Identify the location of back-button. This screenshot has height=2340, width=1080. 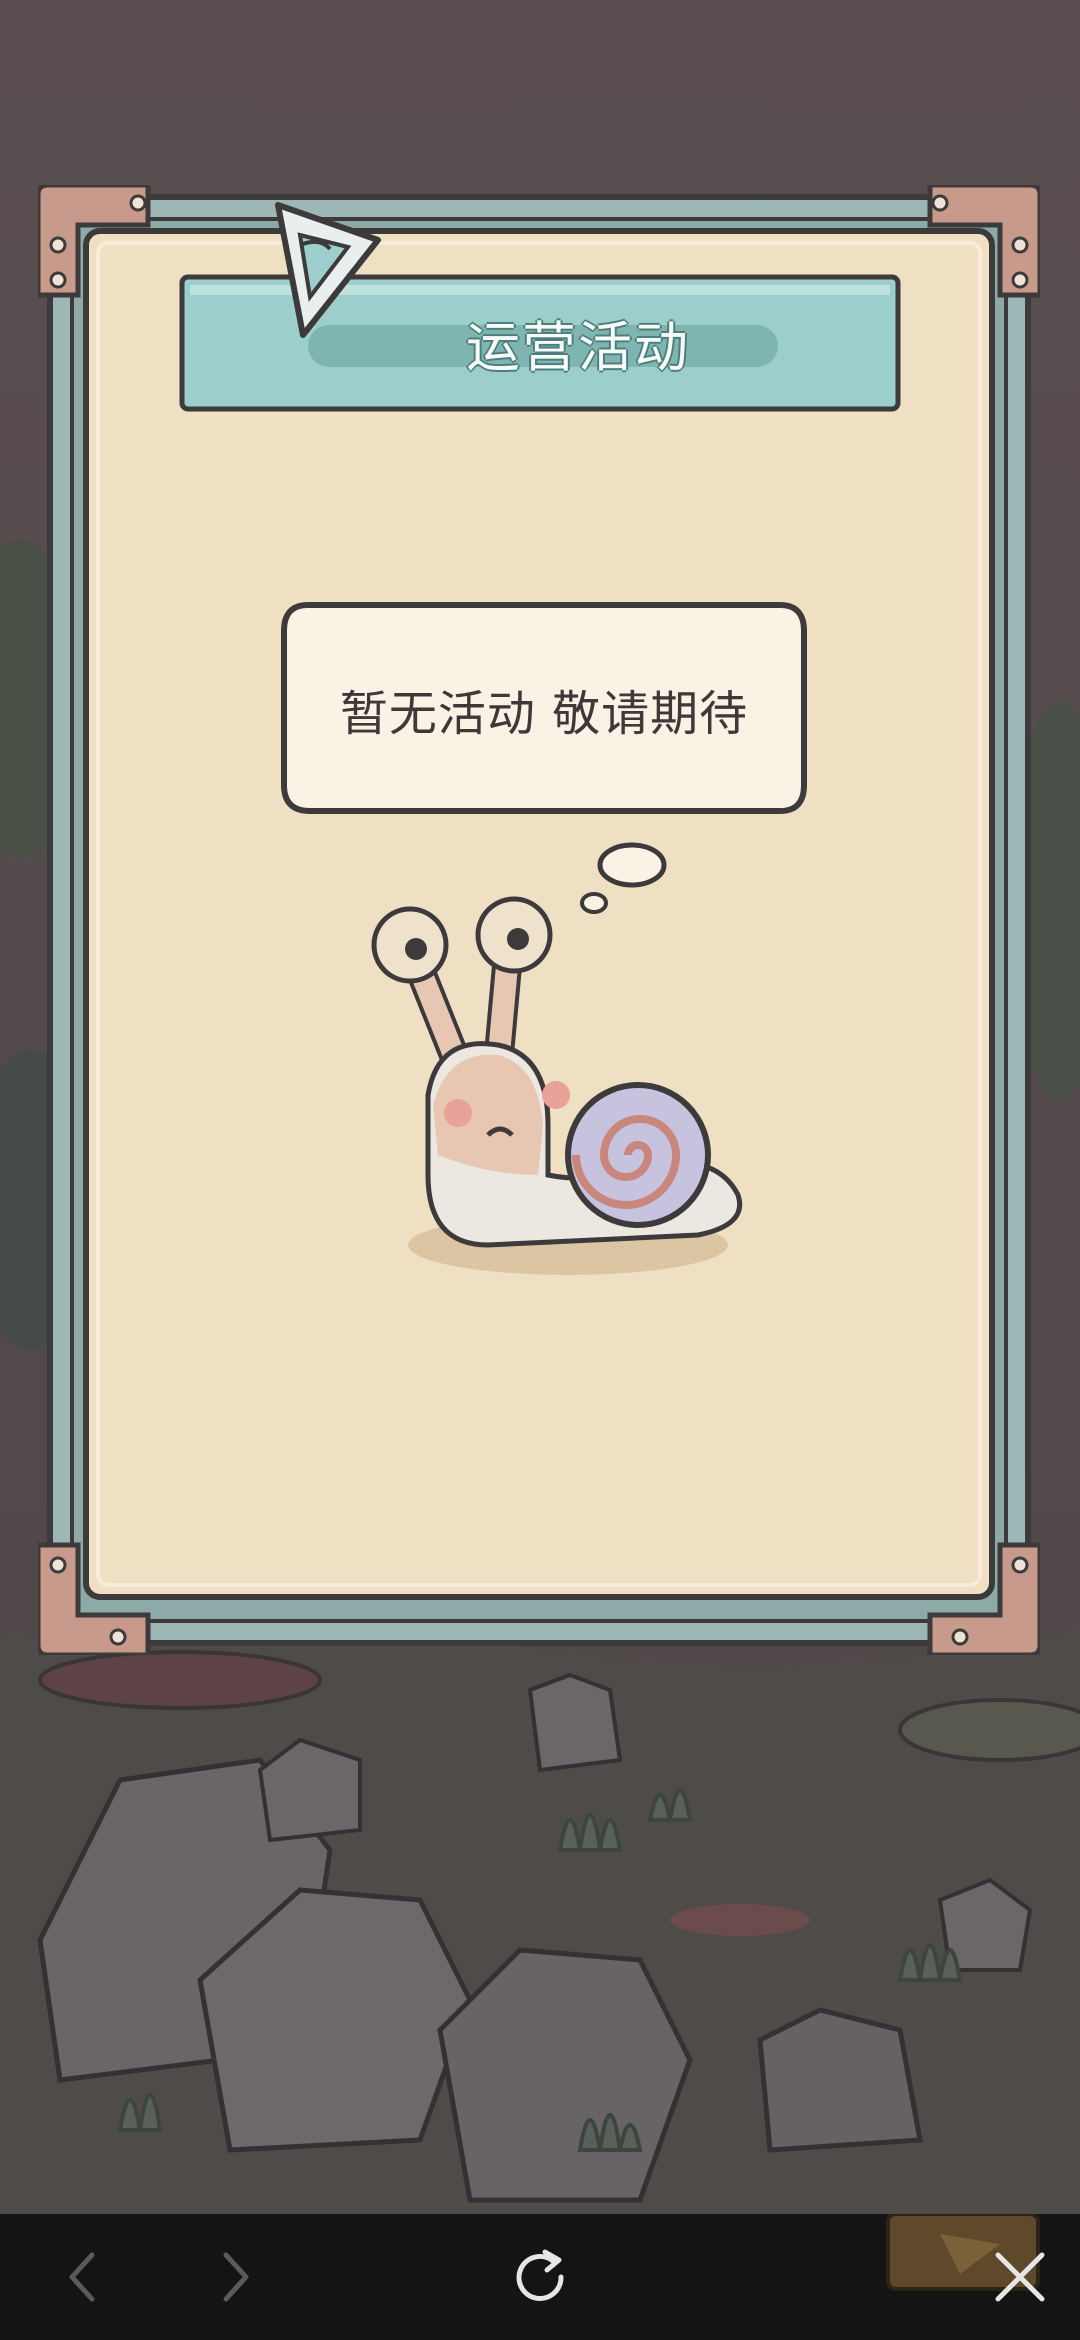
(82, 2277).